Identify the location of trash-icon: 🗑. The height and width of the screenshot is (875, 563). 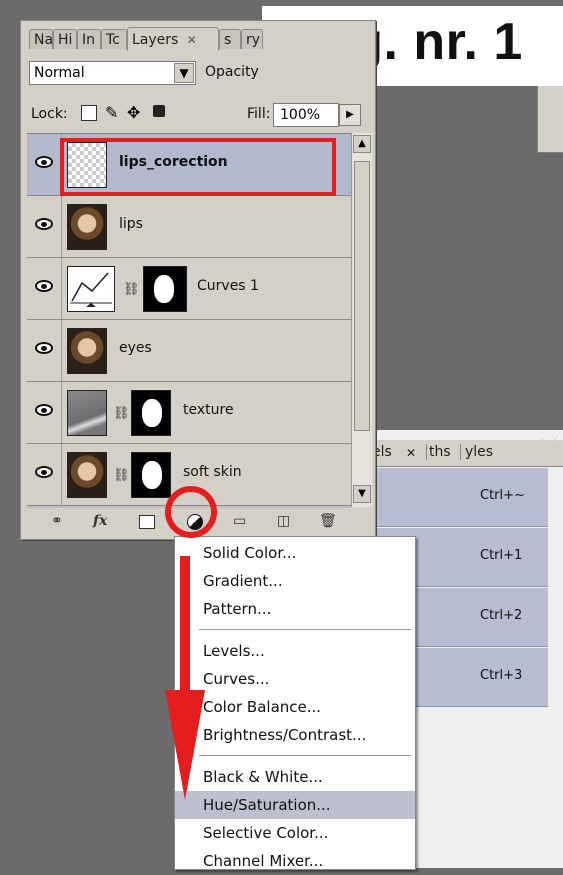
(328, 521).